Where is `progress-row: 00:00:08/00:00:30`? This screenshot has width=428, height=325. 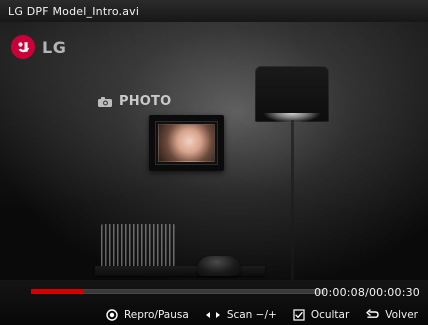
progress-row: 00:00:08/00:00:30 is located at coordinates (214, 292).